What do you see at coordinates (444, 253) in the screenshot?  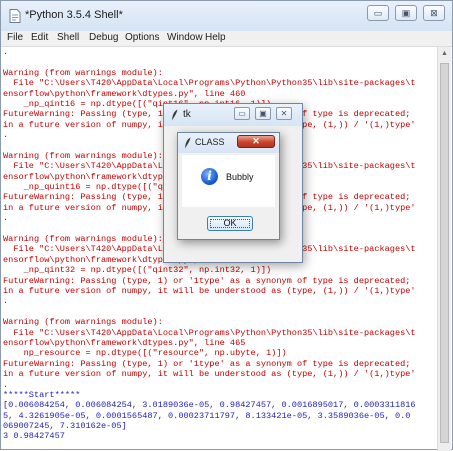 I see `scrollbar-thumb` at bounding box center [444, 253].